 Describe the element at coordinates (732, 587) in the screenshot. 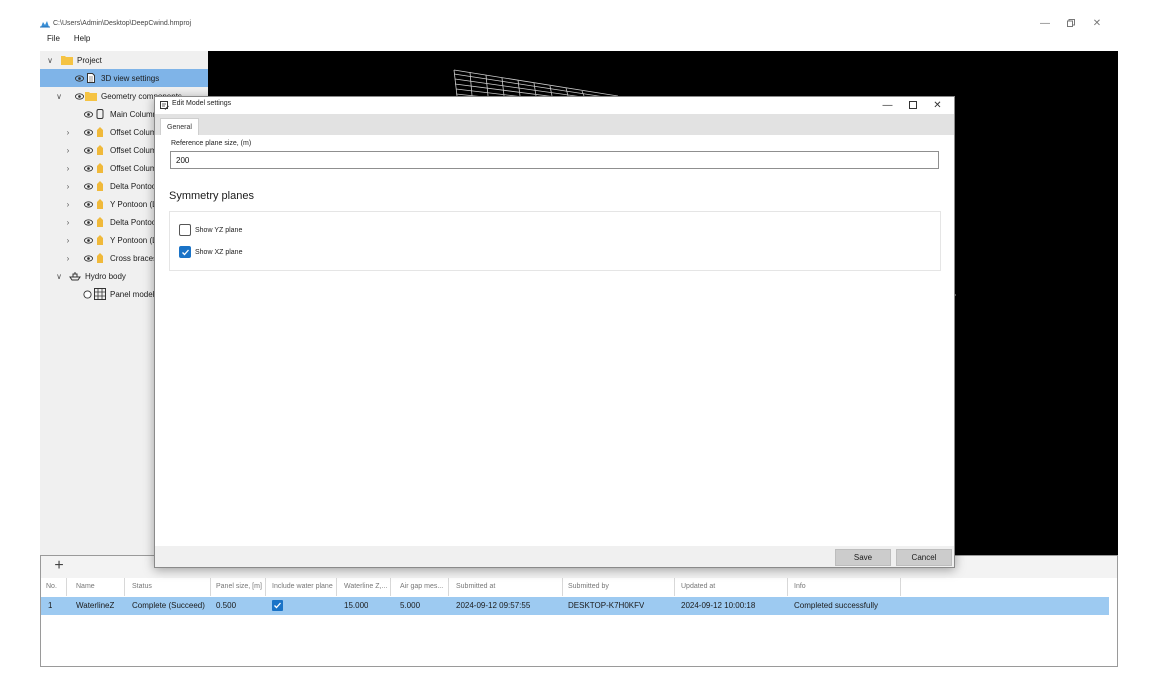

I see `column-header: Updated at` at that location.